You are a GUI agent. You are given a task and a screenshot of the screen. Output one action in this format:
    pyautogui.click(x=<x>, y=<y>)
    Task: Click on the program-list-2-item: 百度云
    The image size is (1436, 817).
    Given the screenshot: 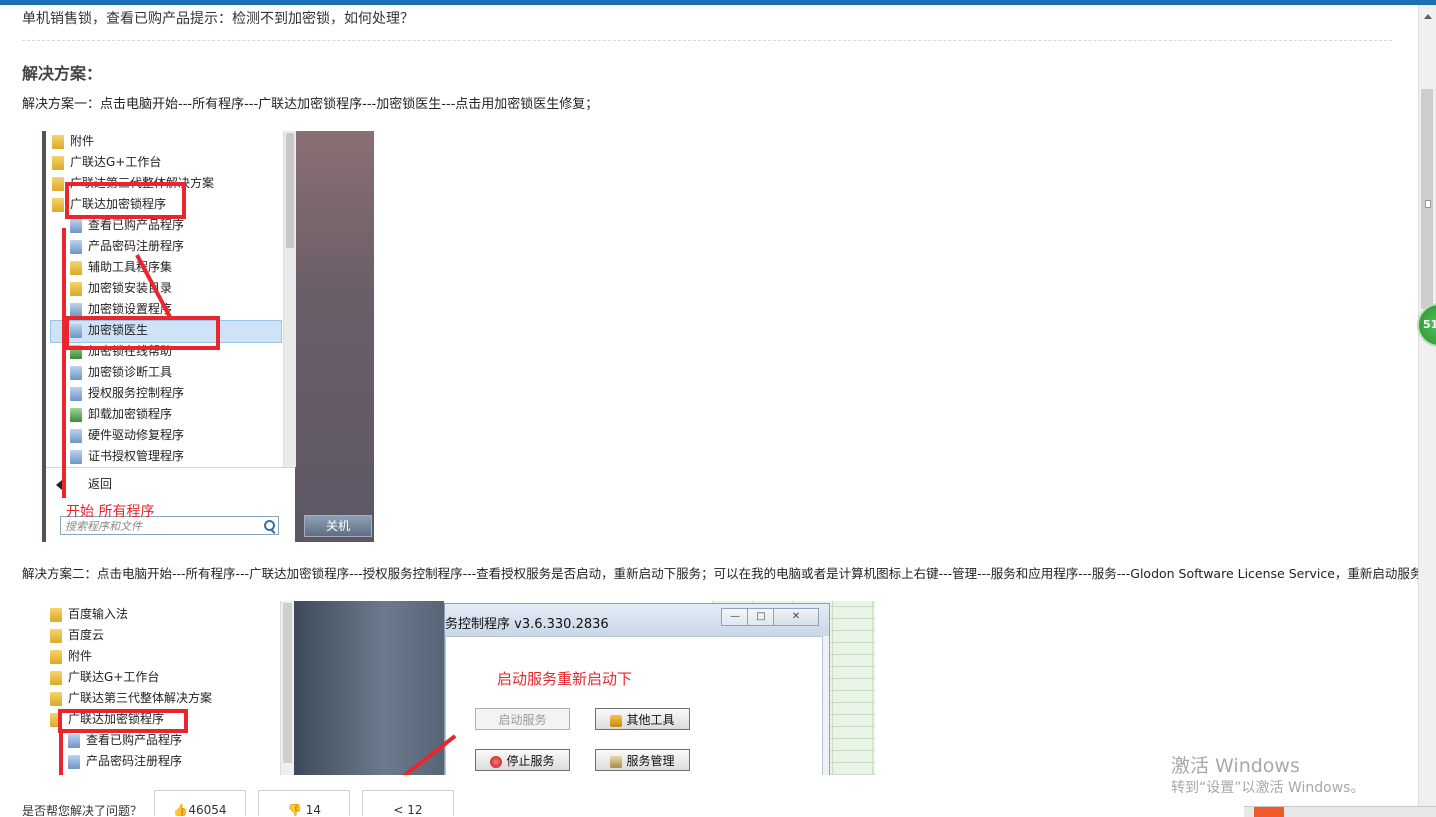 What is the action you would take?
    pyautogui.click(x=77, y=635)
    